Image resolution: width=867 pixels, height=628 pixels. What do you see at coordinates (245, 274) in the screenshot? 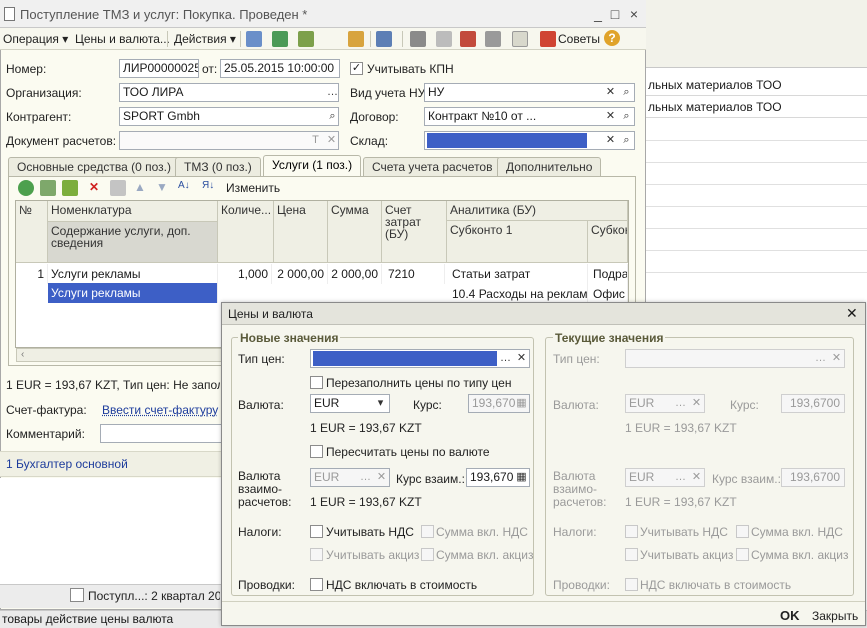
I see `cell-qty: 1,000` at bounding box center [245, 274].